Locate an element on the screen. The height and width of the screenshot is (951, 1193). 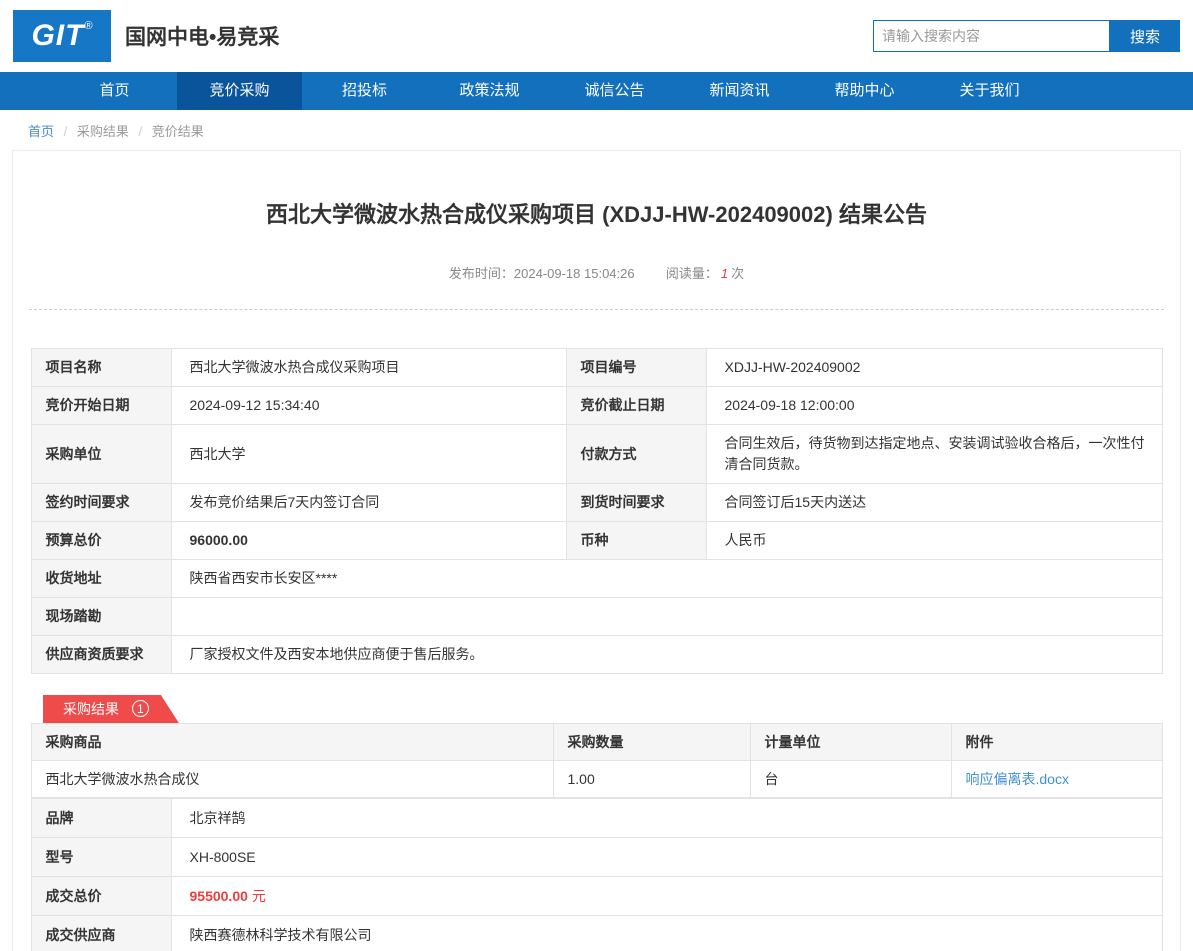
project-number-value: XDJJ-HW-202409002 is located at coordinates (934, 367).